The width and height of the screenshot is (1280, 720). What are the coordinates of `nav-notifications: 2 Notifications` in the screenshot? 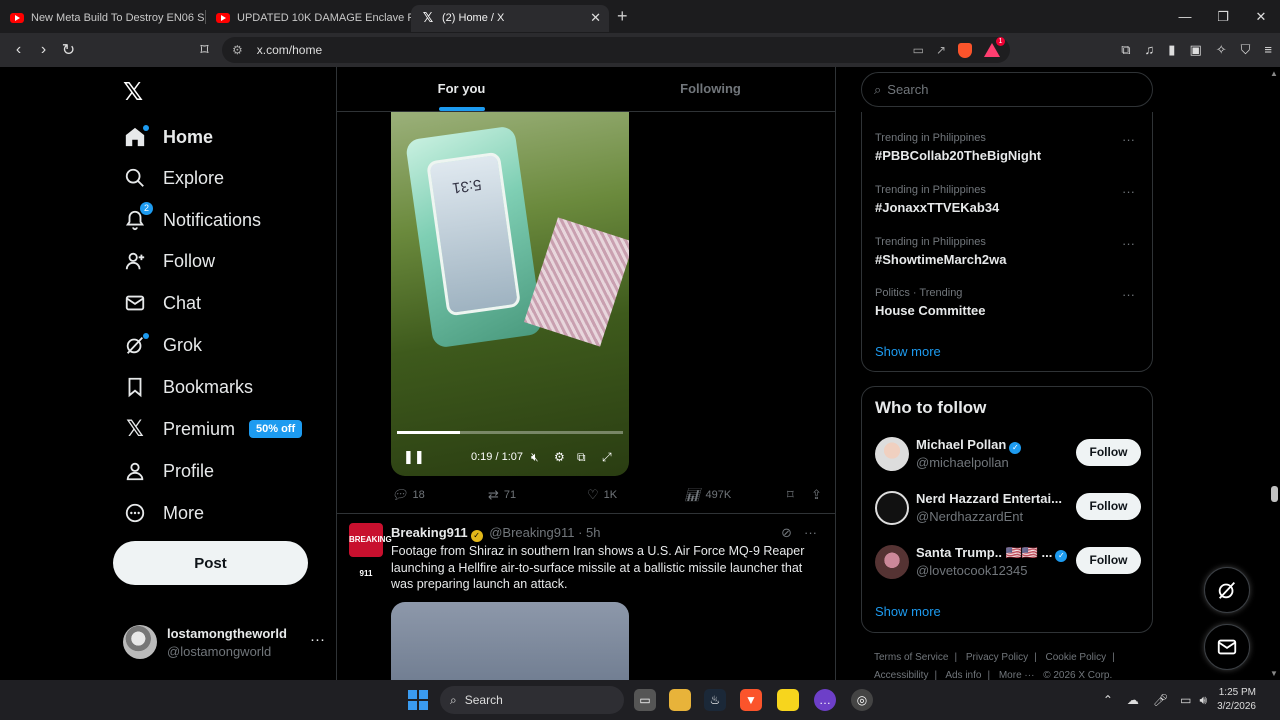 It's located at (192, 220).